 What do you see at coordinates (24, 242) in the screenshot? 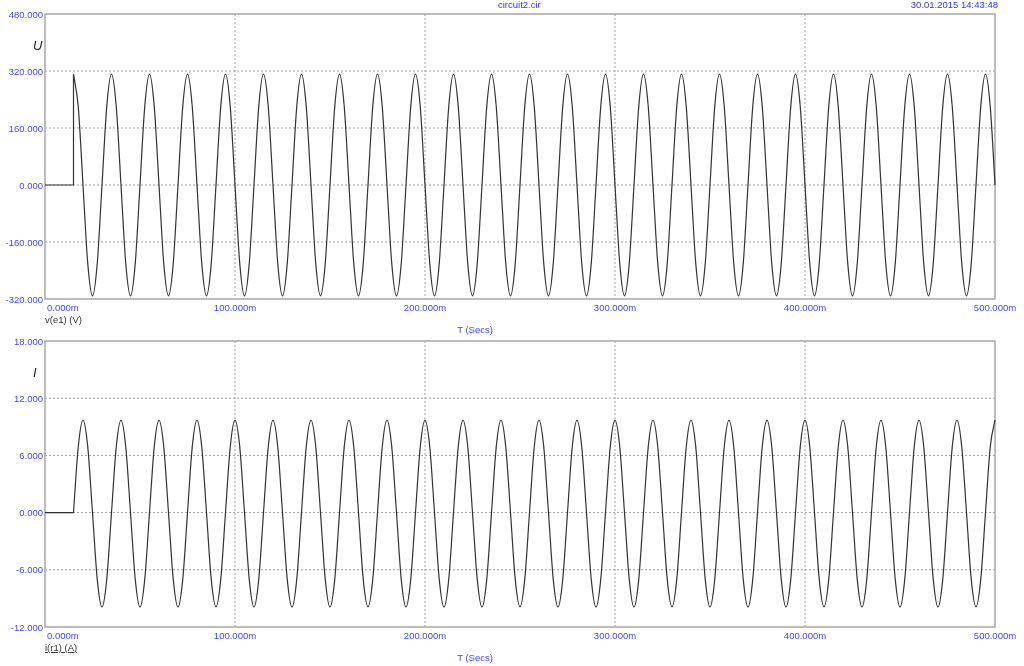
I see `axis-tick-label: -160.000` at bounding box center [24, 242].